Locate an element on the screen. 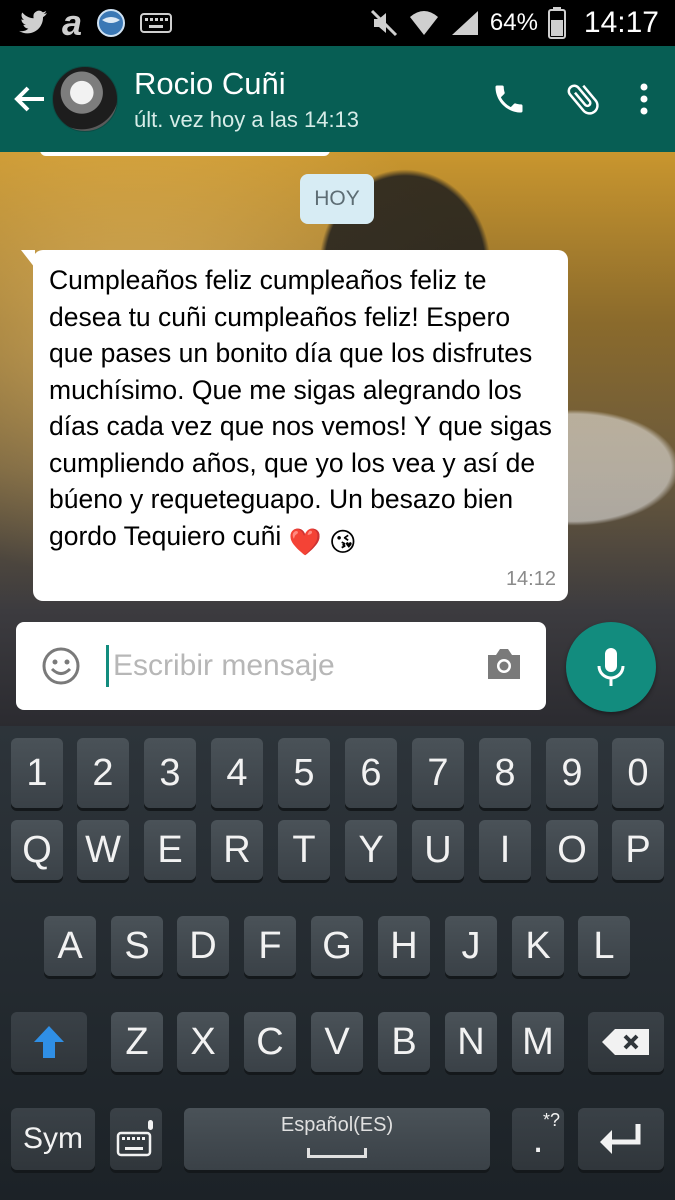 This screenshot has height=1200, width=675. key-x: X is located at coordinates (203, 1042).